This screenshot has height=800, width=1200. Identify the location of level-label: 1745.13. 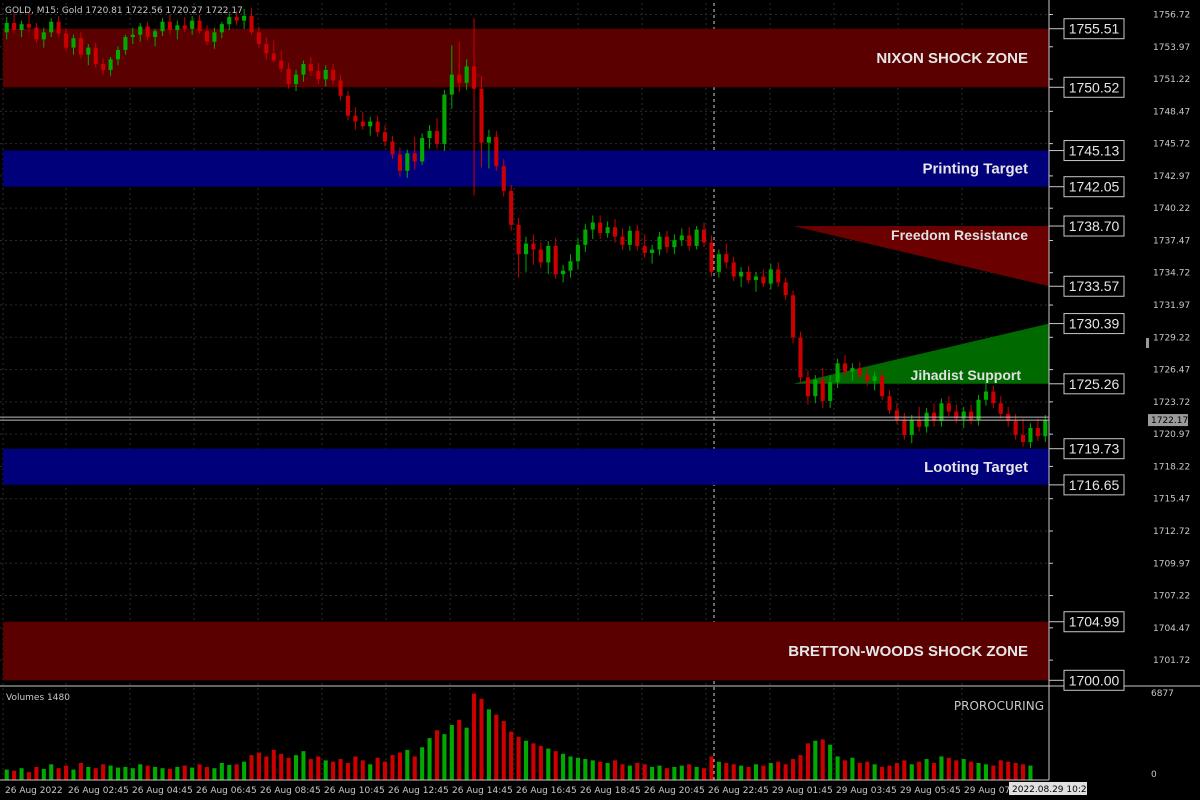
(1094, 151).